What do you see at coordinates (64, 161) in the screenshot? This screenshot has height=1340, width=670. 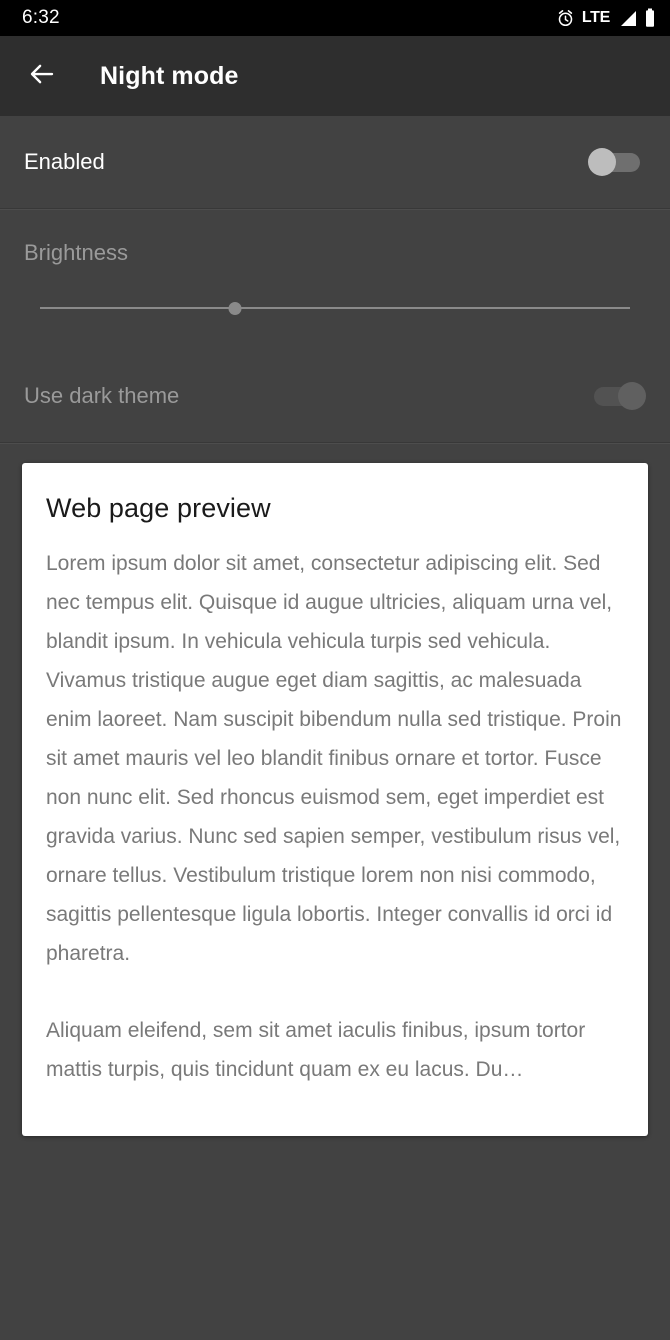 I see `setting-label-enabled: Enabled` at bounding box center [64, 161].